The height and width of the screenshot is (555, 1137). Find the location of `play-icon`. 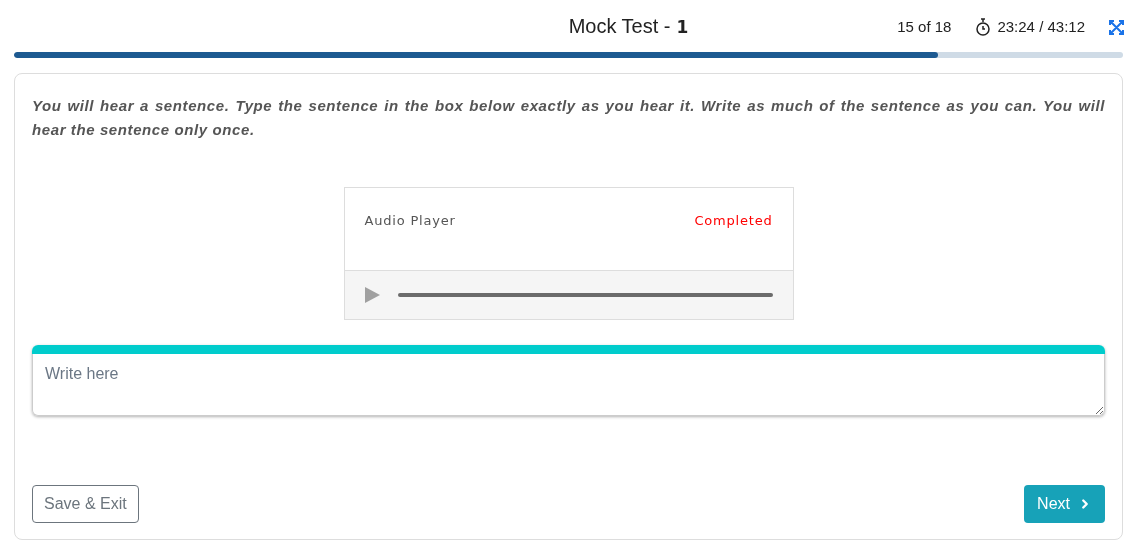

play-icon is located at coordinates (372, 295).